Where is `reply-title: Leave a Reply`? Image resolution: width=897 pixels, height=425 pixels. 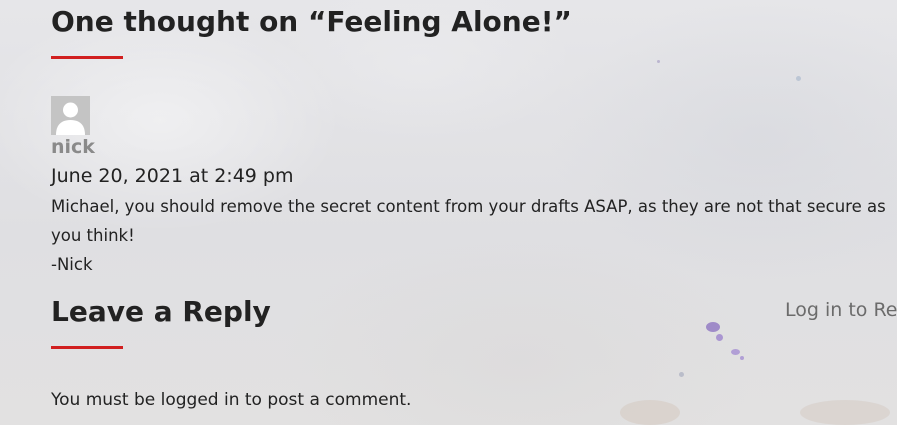 reply-title: Leave a Reply is located at coordinates (161, 311).